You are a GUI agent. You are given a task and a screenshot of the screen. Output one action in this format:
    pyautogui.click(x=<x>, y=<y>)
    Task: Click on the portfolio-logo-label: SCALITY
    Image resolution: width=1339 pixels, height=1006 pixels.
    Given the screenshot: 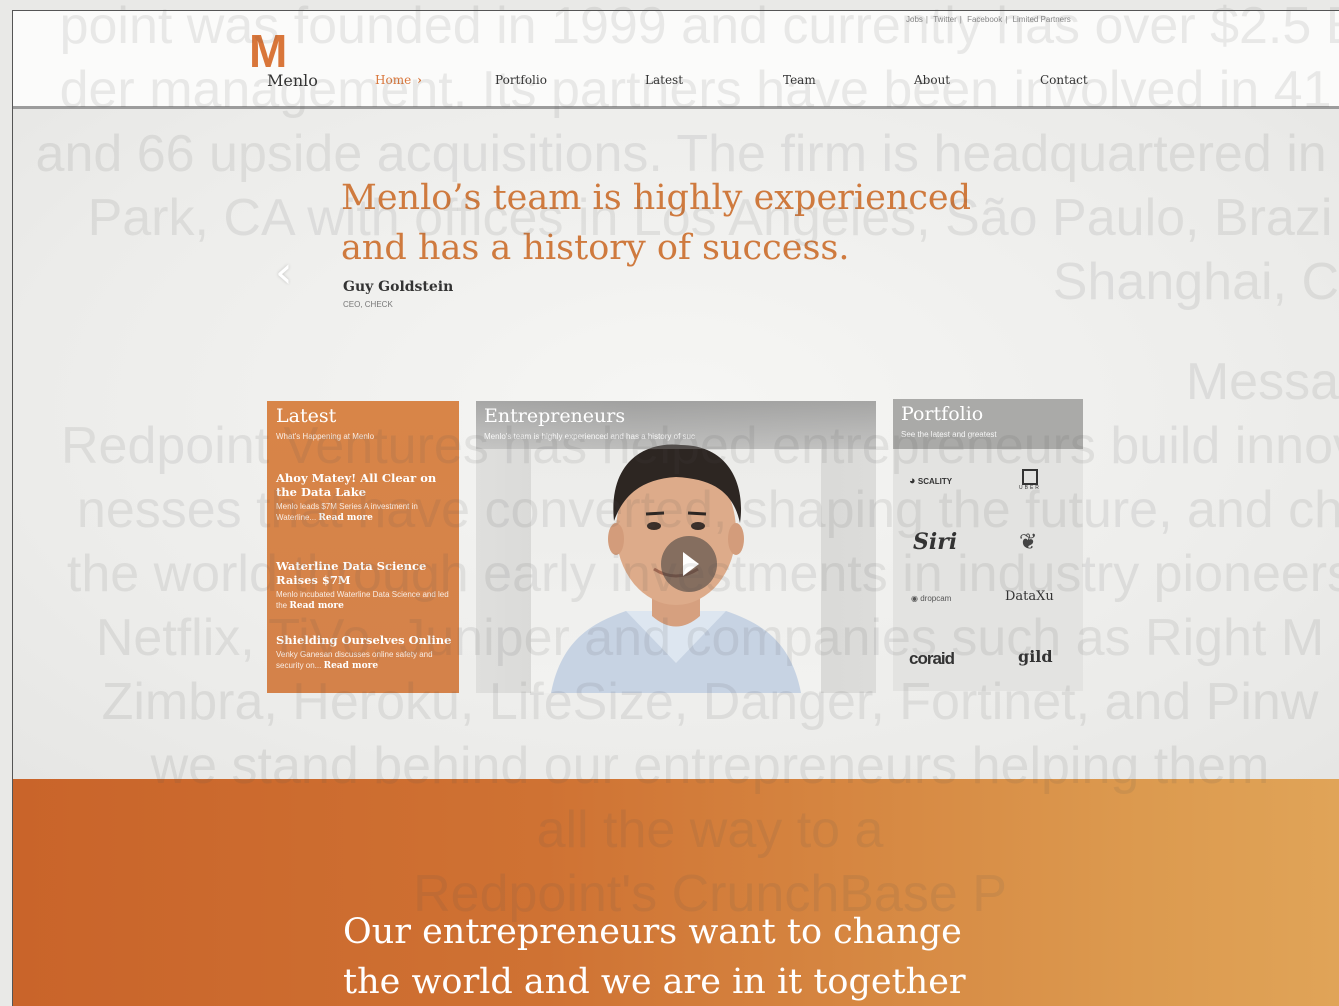 What is the action you would take?
    pyautogui.click(x=935, y=481)
    